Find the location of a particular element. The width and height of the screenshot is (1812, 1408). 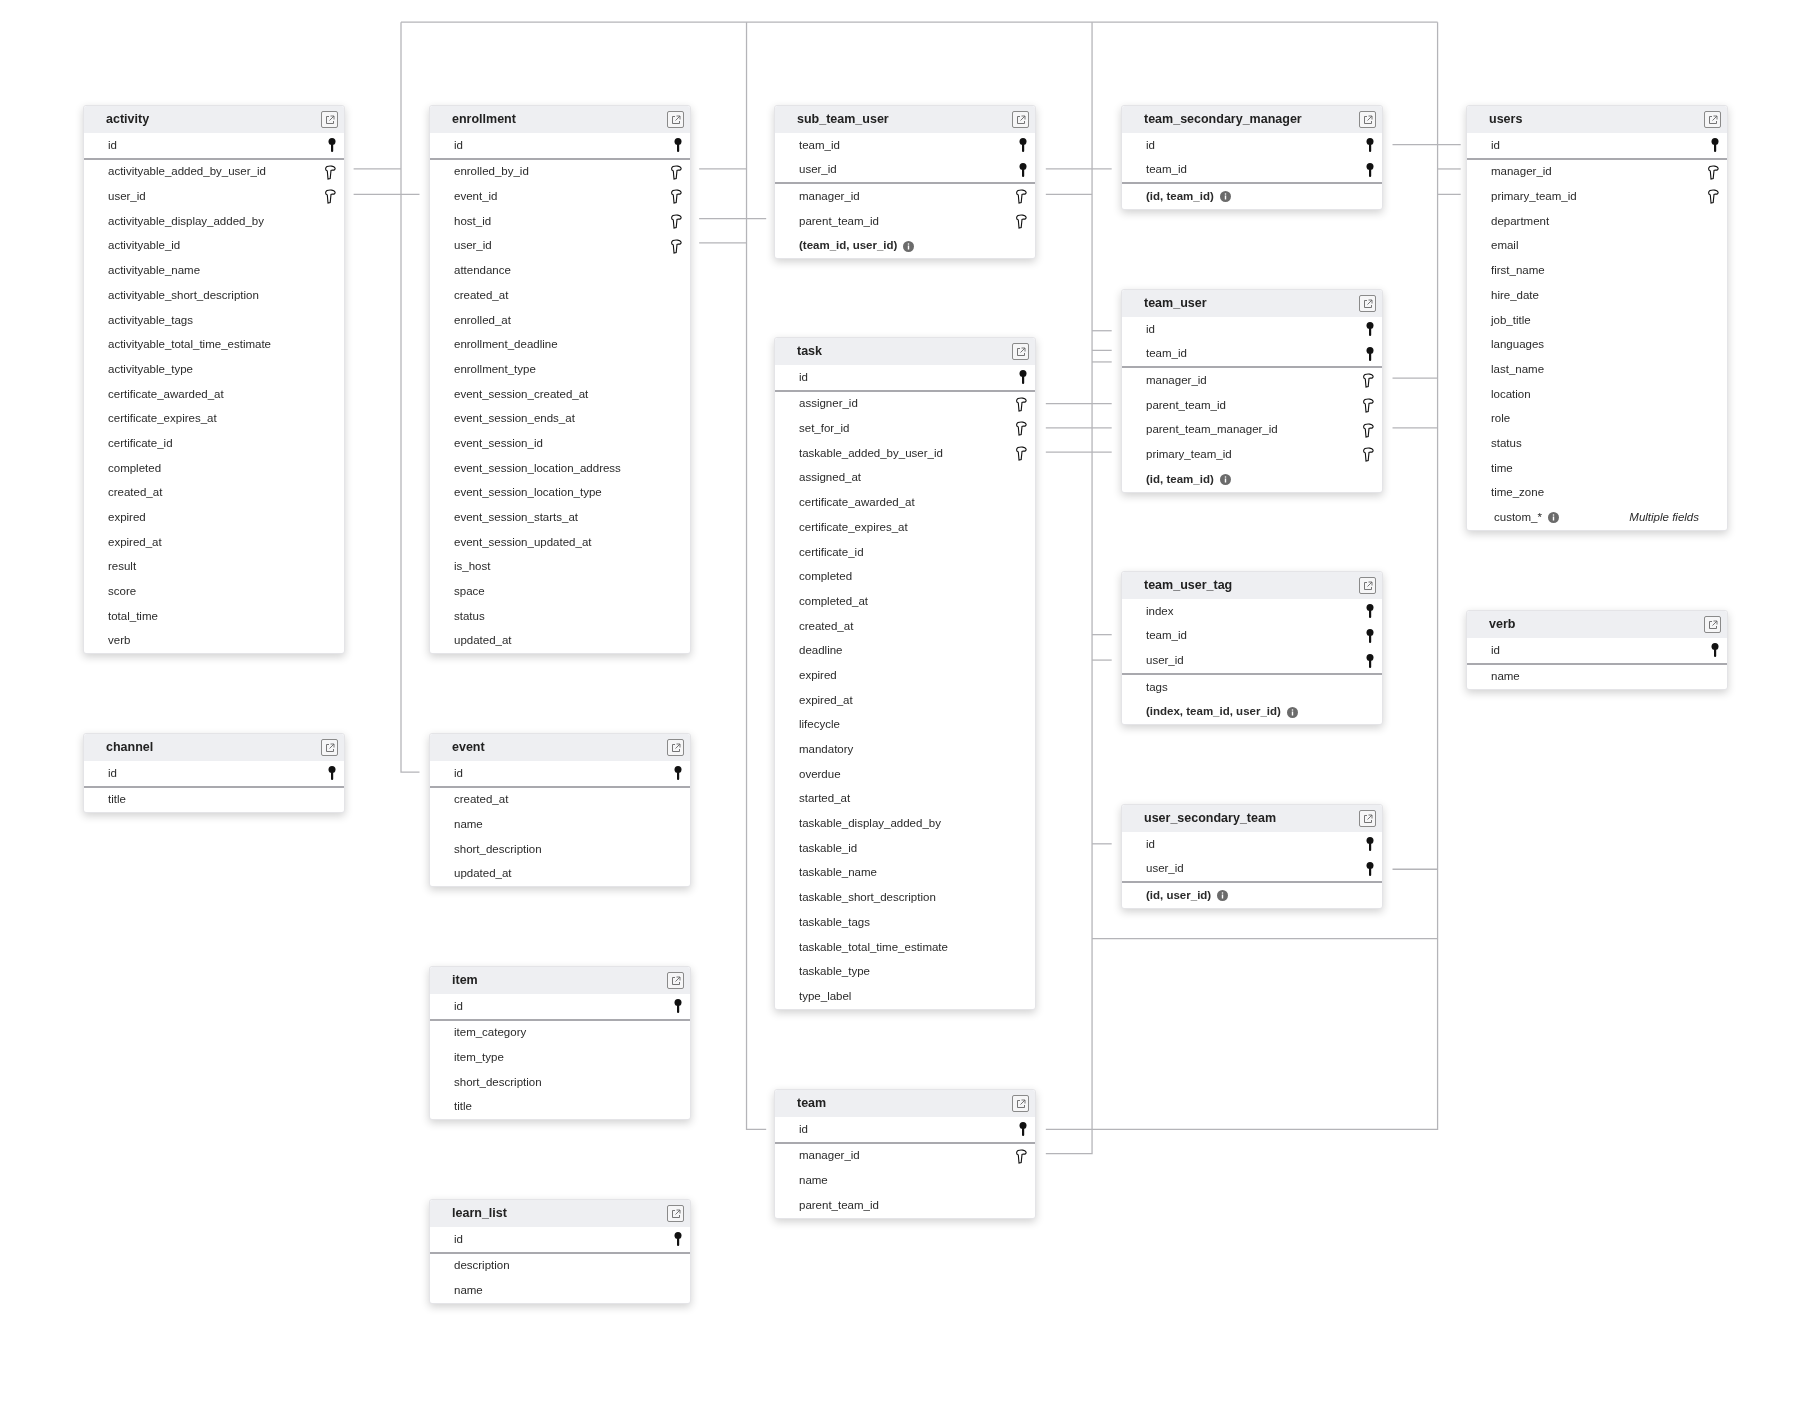

table-name: item is located at coordinates (465, 981).